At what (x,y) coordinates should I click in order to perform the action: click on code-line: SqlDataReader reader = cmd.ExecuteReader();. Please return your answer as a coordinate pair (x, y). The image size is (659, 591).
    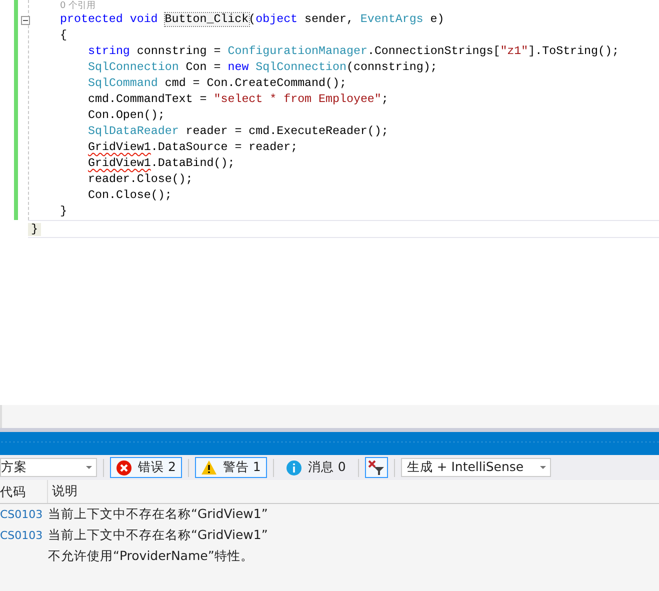
    Looking at the image, I should click on (238, 132).